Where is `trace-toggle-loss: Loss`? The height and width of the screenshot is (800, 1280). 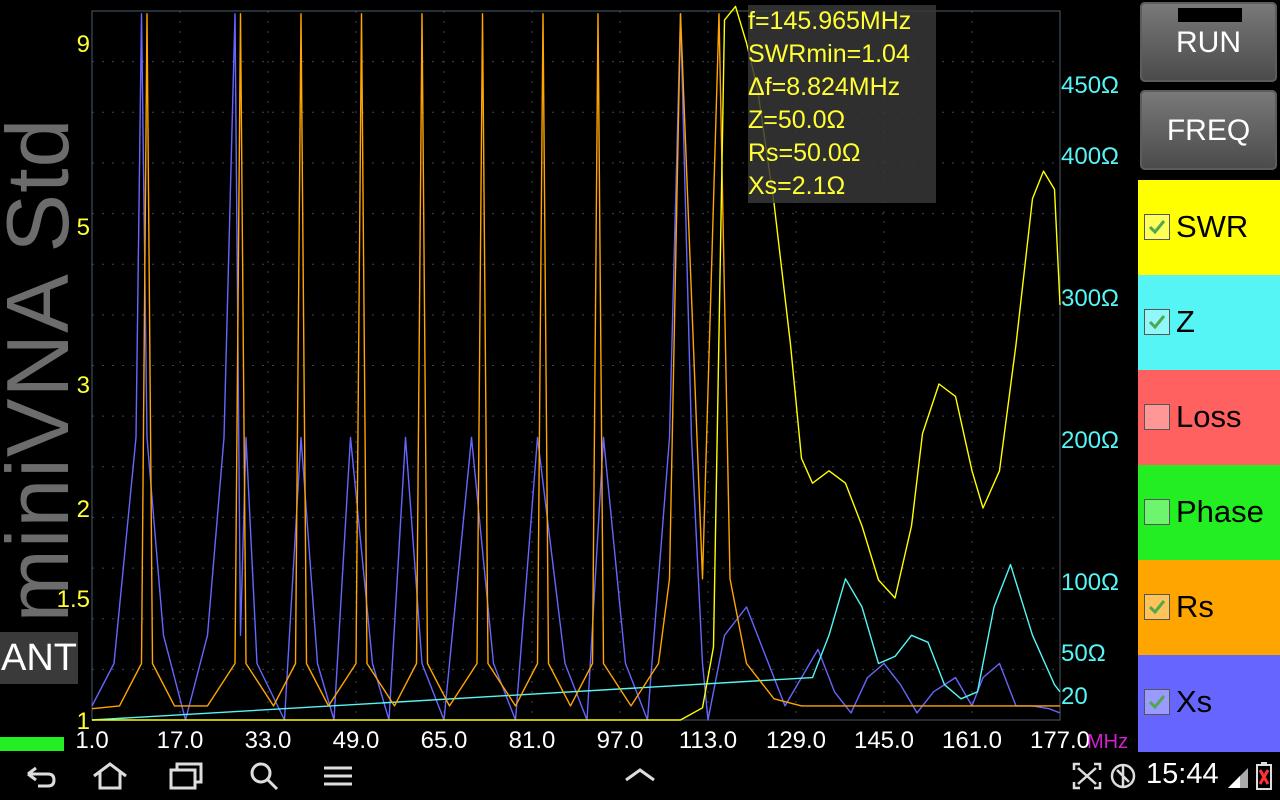 trace-toggle-loss: Loss is located at coordinates (1209, 417).